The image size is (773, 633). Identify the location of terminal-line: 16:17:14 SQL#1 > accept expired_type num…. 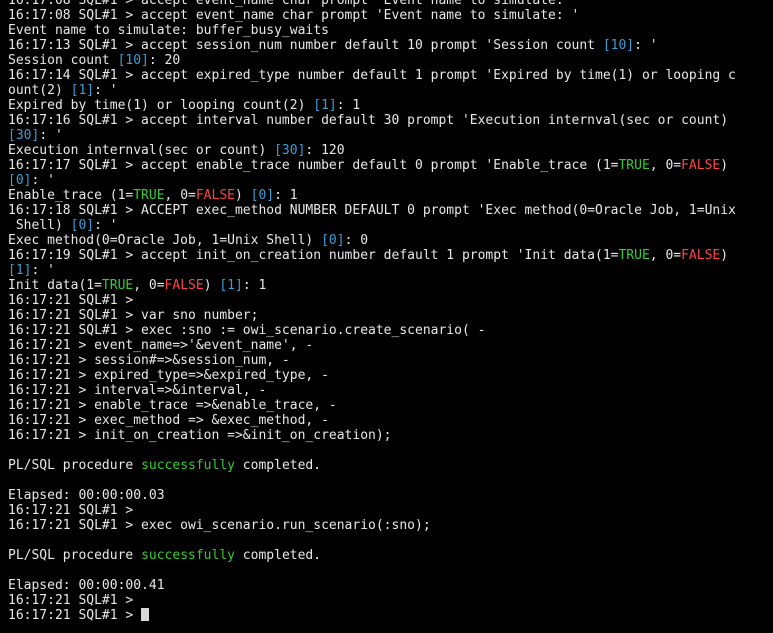
(383, 75).